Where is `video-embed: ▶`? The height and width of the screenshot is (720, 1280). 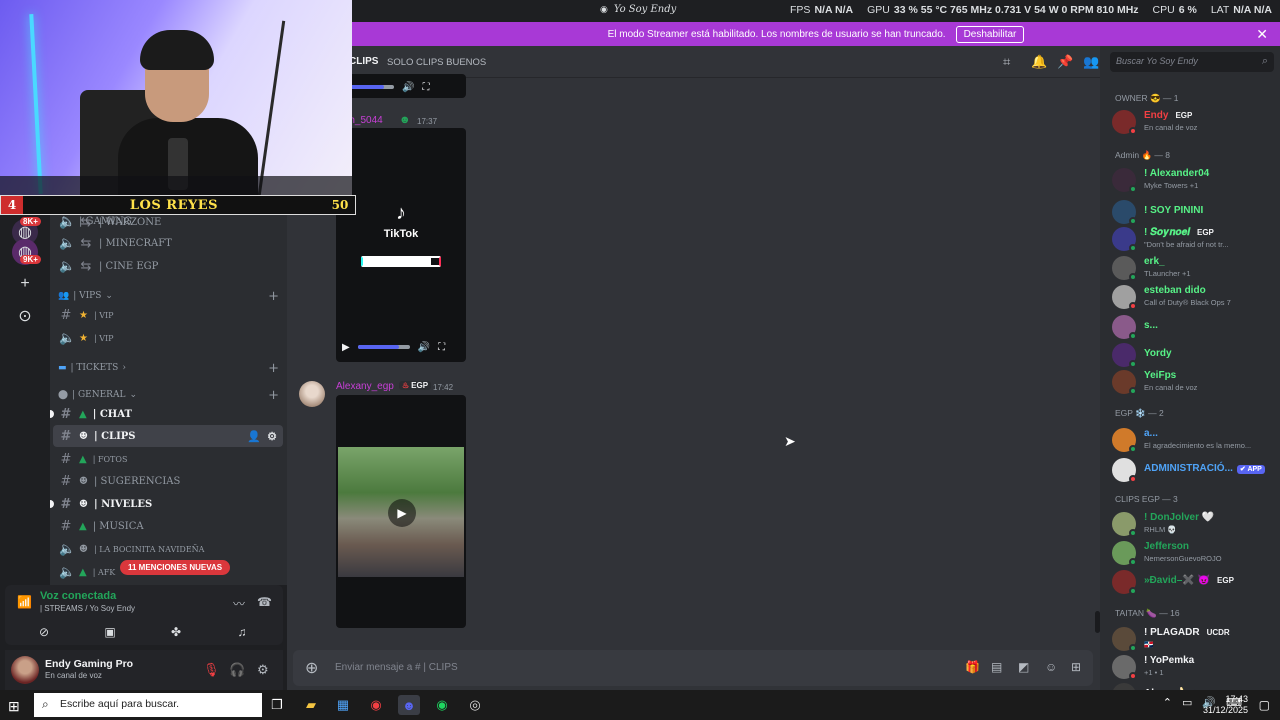
video-embed: ▶ is located at coordinates (401, 511).